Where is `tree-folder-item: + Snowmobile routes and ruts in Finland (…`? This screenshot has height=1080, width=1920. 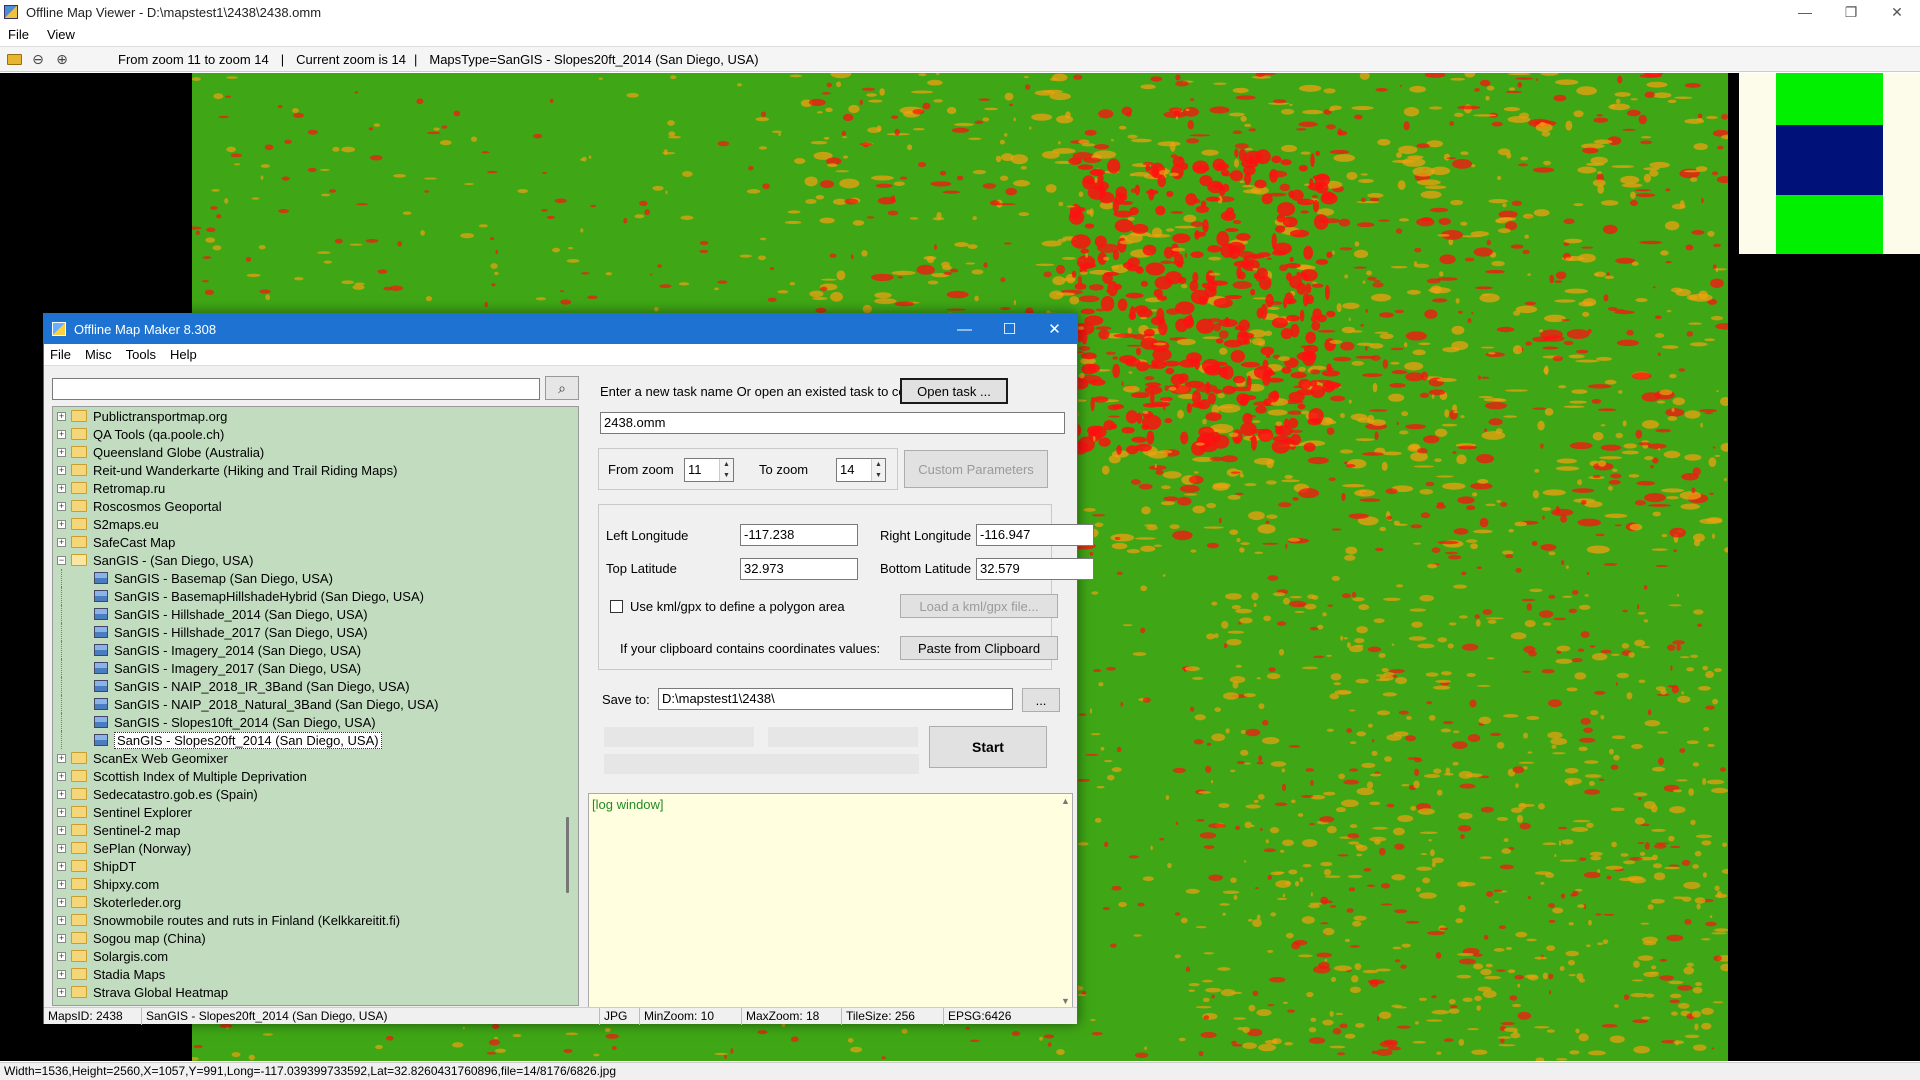 tree-folder-item: + Snowmobile routes and ruts in Finland (… is located at coordinates (308, 920).